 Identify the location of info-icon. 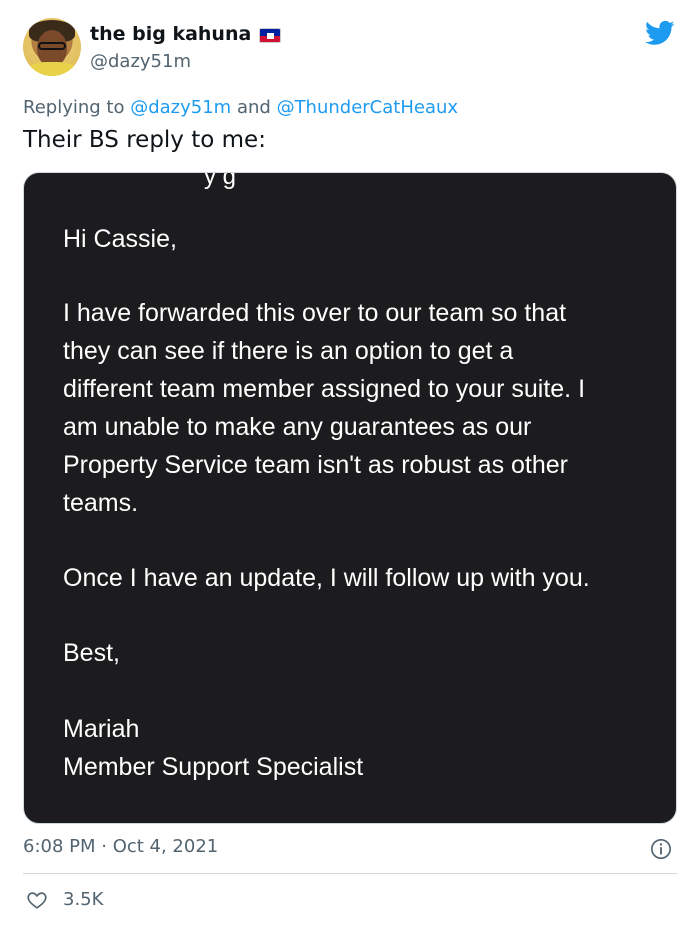
(661, 849).